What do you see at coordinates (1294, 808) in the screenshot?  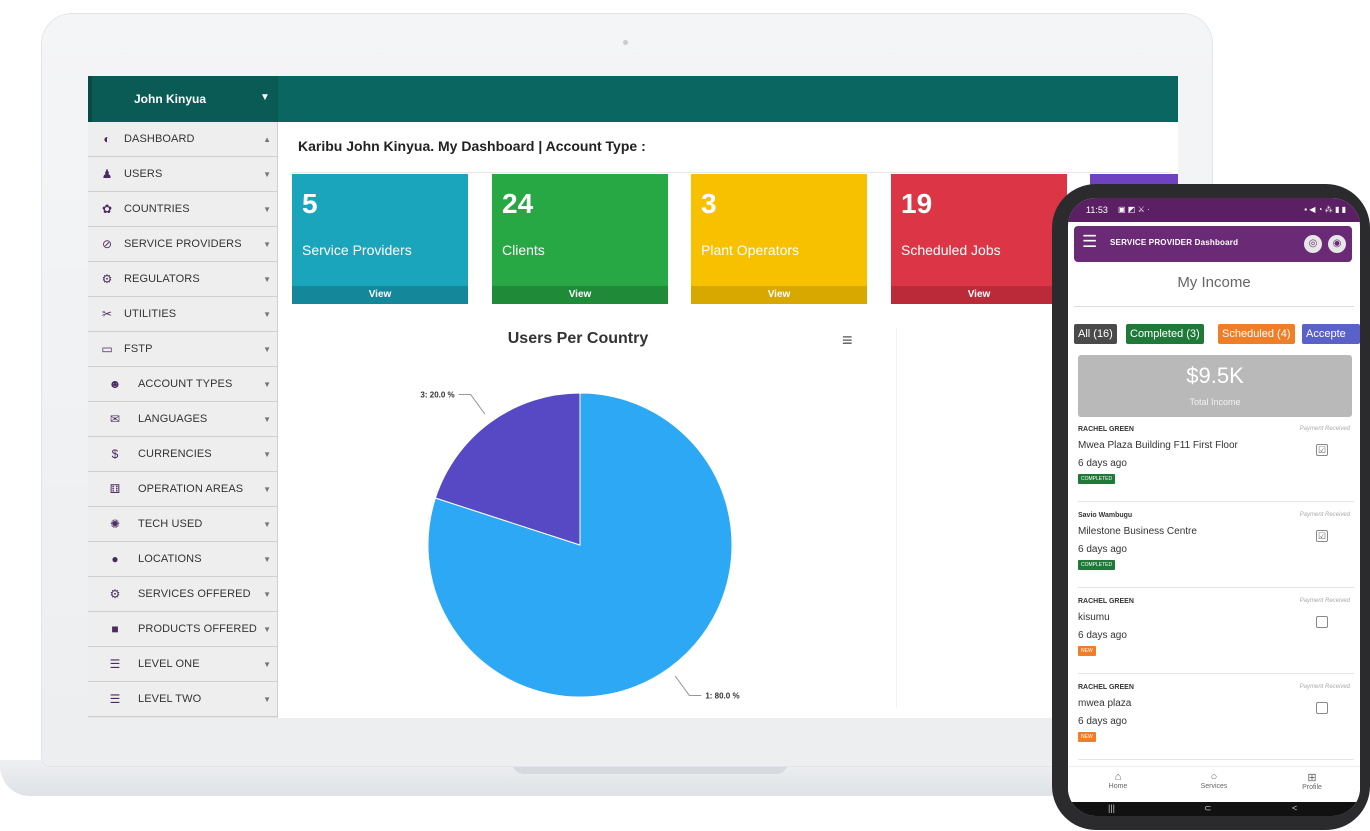 I see `back-icon: <` at bounding box center [1294, 808].